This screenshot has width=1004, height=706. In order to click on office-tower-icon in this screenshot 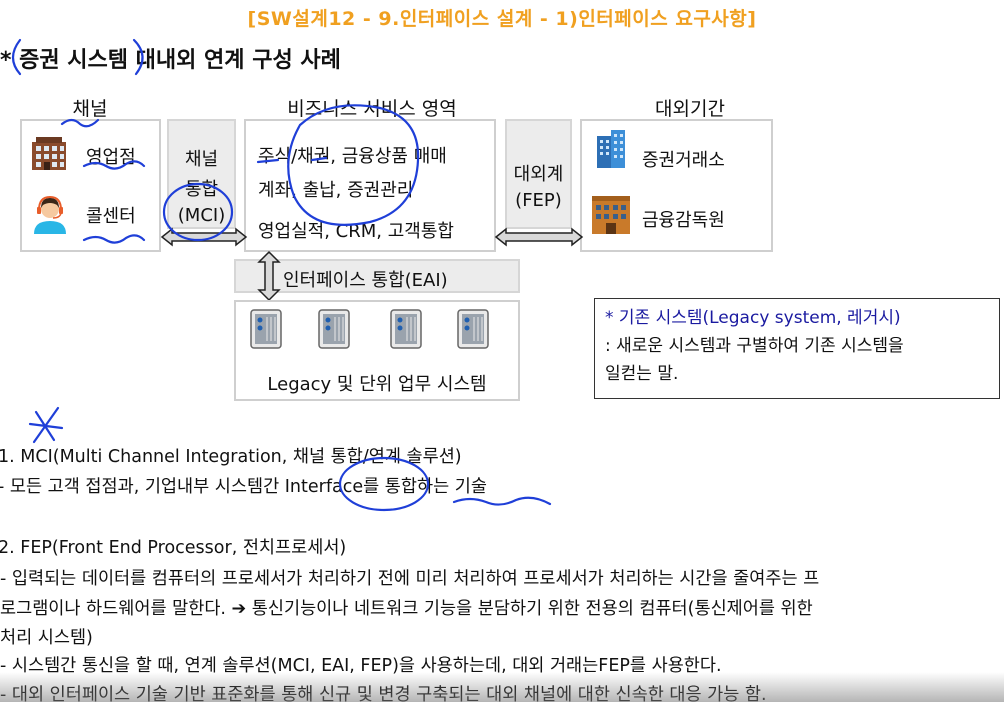, I will do `click(611, 148)`.